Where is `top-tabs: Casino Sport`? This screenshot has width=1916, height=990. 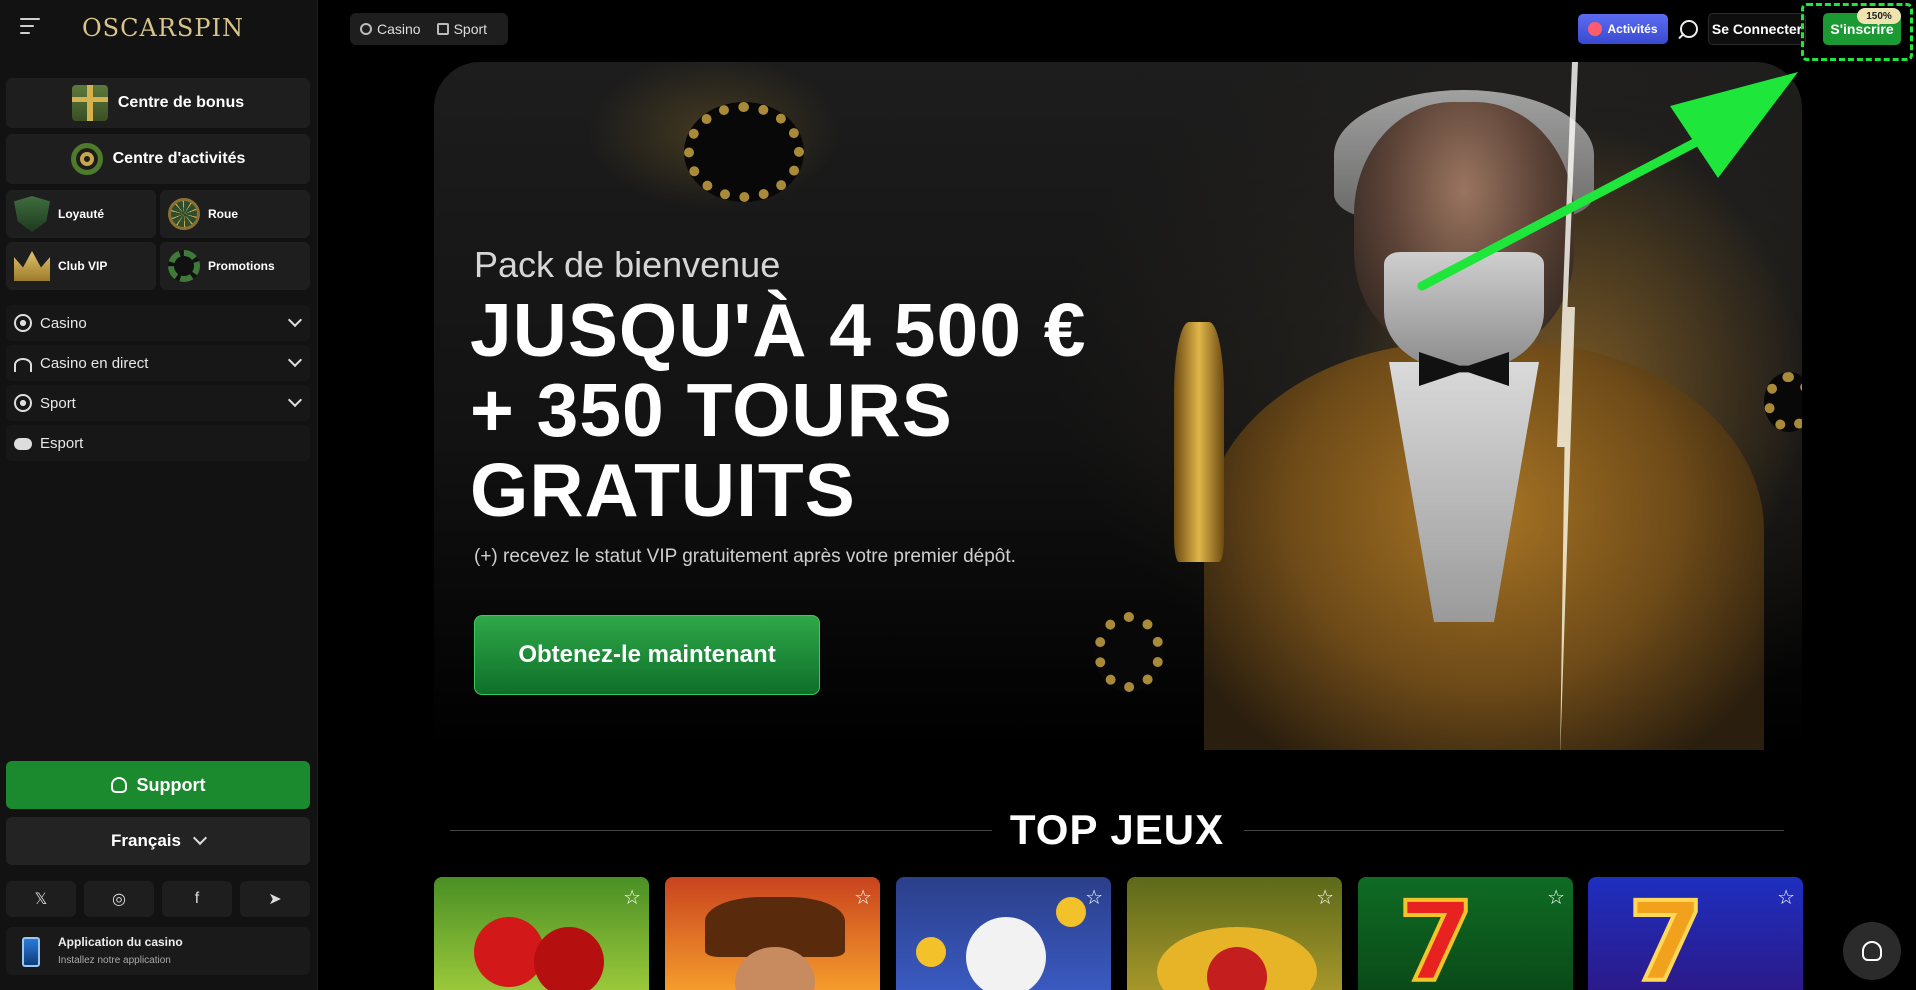 top-tabs: Casino Sport is located at coordinates (429, 29).